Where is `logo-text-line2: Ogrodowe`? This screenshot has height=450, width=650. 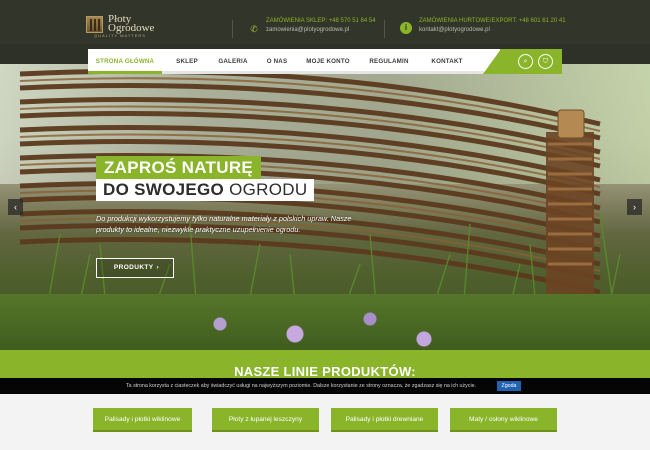 logo-text-line2: Ogrodowe is located at coordinates (131, 28).